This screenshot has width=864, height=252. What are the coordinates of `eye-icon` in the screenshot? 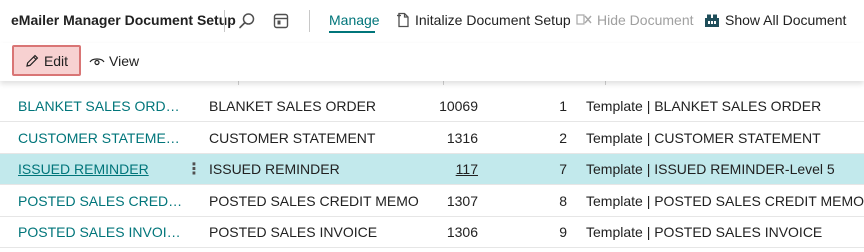 It's located at (97, 61).